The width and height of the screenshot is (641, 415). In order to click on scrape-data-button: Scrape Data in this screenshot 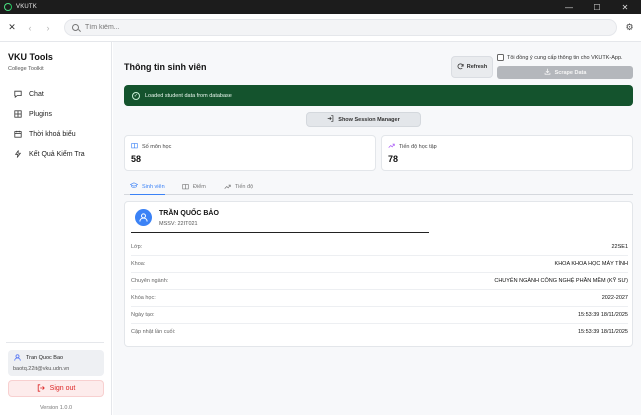, I will do `click(565, 72)`.